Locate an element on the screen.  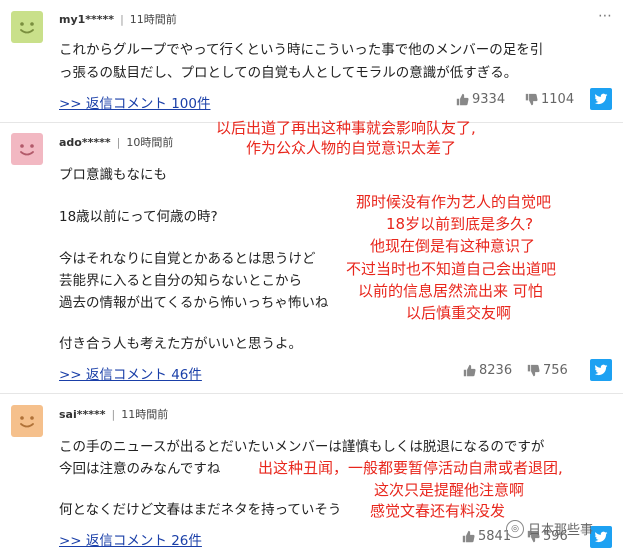
dislike-button: 1104 is located at coordinates (549, 99).